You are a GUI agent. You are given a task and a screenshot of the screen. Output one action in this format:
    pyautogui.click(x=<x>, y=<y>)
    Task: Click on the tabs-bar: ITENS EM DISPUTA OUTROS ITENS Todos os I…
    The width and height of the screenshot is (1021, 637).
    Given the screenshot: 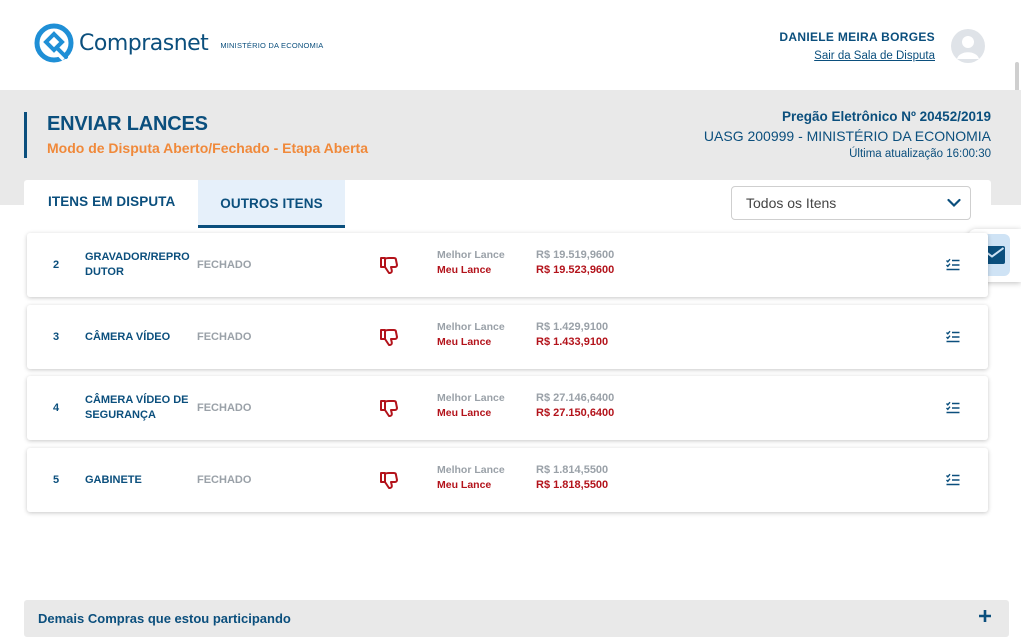 What is the action you would take?
    pyautogui.click(x=507, y=204)
    